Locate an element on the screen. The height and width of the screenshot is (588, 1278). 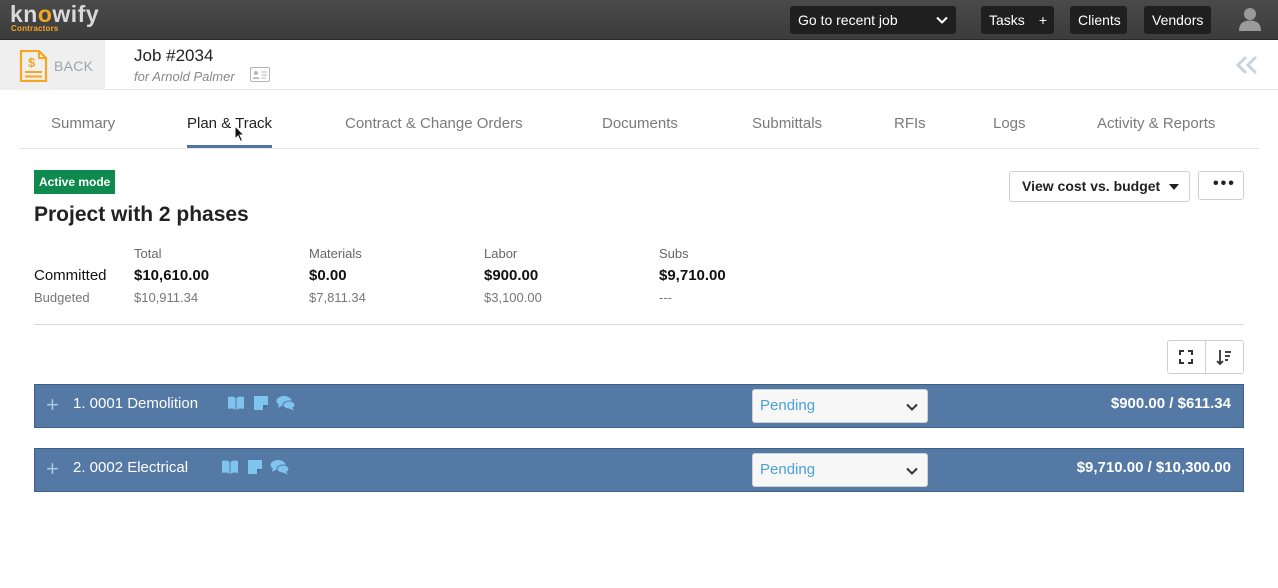
ellipsis-icon: ••• is located at coordinates (1224, 183).